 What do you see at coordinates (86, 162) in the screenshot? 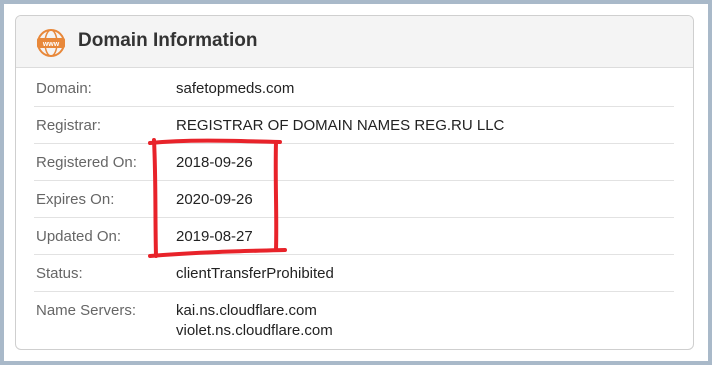
I see `row-label: Registered On:` at bounding box center [86, 162].